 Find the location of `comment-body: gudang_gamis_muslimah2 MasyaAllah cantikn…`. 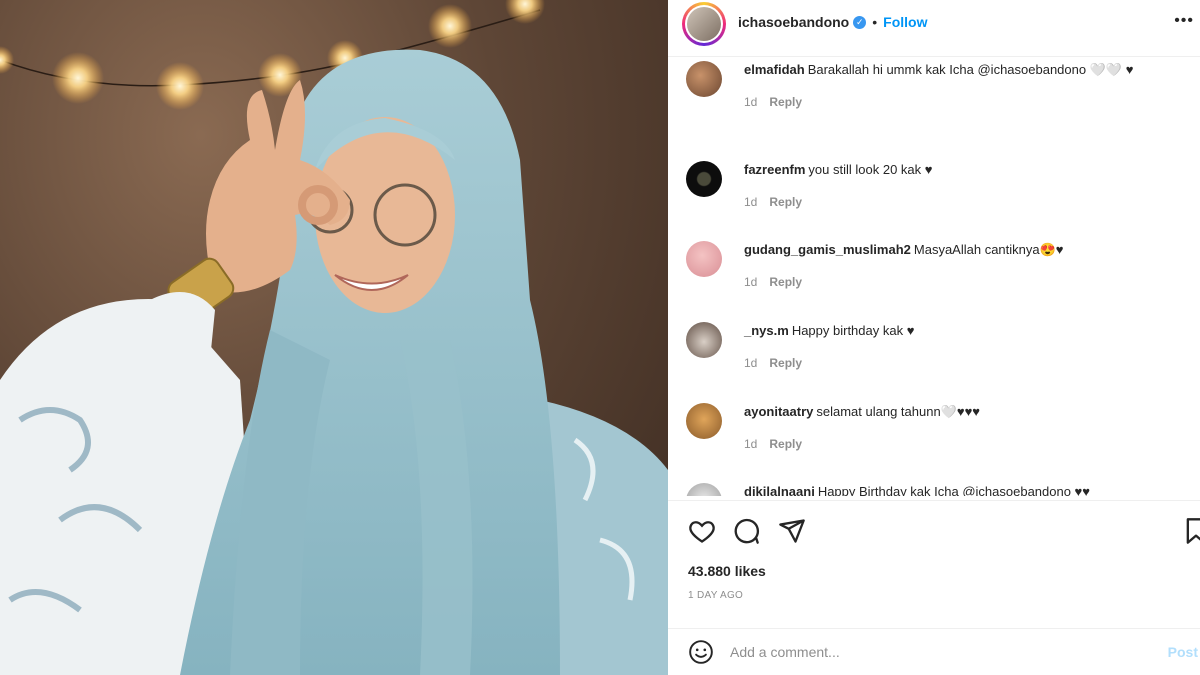

comment-body: gudang_gamis_muslimah2 MasyaAllah cantikn… is located at coordinates (964, 265).